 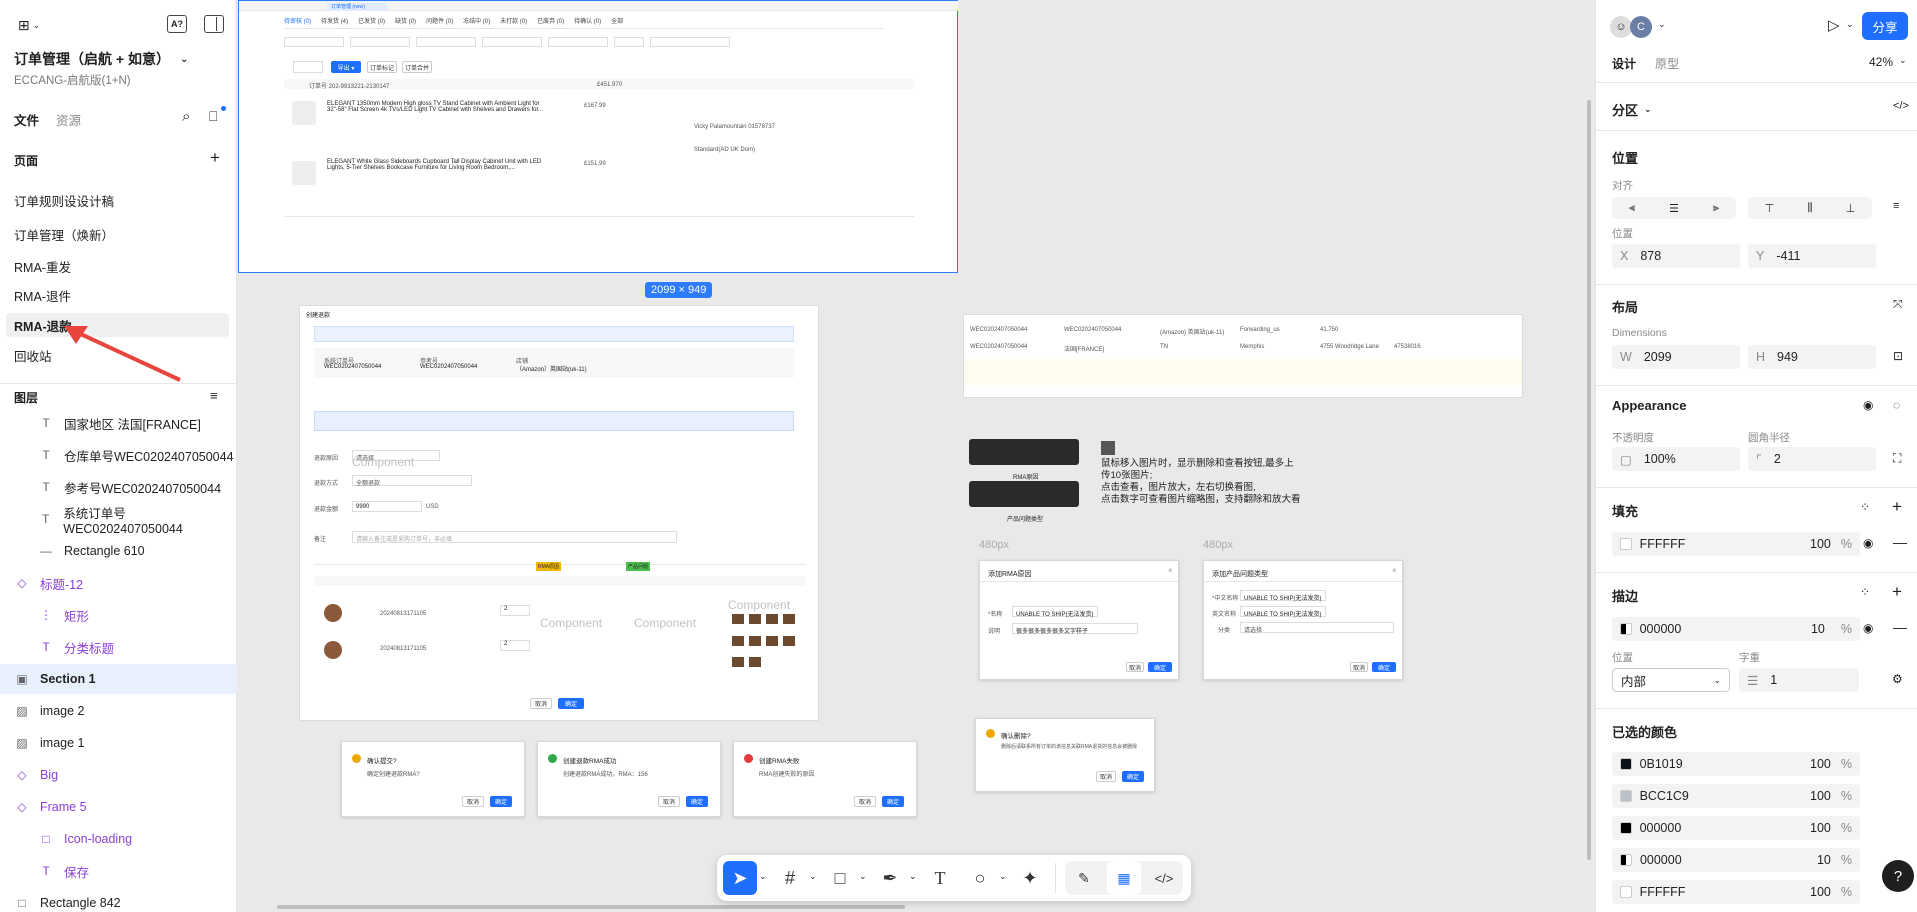 What do you see at coordinates (1736, 629) in the screenshot?
I see `stroke-field: 000000 10%` at bounding box center [1736, 629].